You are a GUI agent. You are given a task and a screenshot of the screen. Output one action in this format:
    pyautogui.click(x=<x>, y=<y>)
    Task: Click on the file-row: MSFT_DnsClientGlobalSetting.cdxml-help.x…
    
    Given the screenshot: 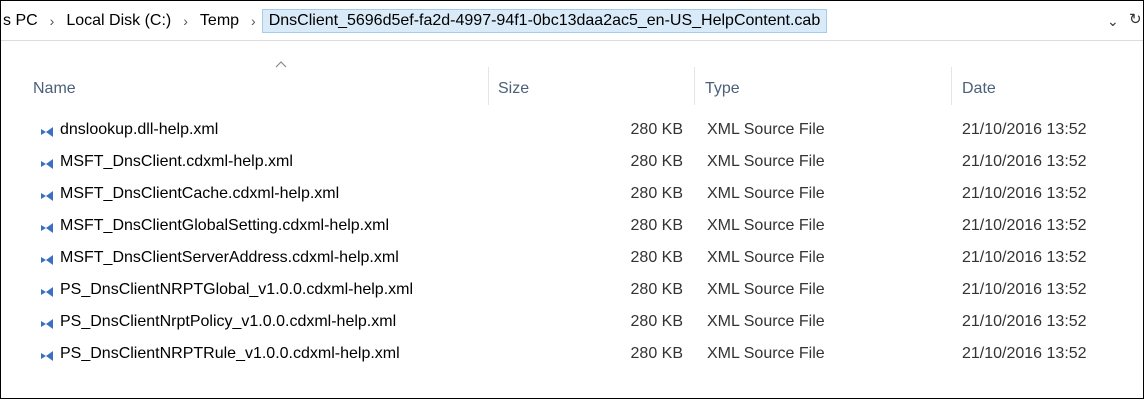 What is the action you would take?
    pyautogui.click(x=572, y=228)
    